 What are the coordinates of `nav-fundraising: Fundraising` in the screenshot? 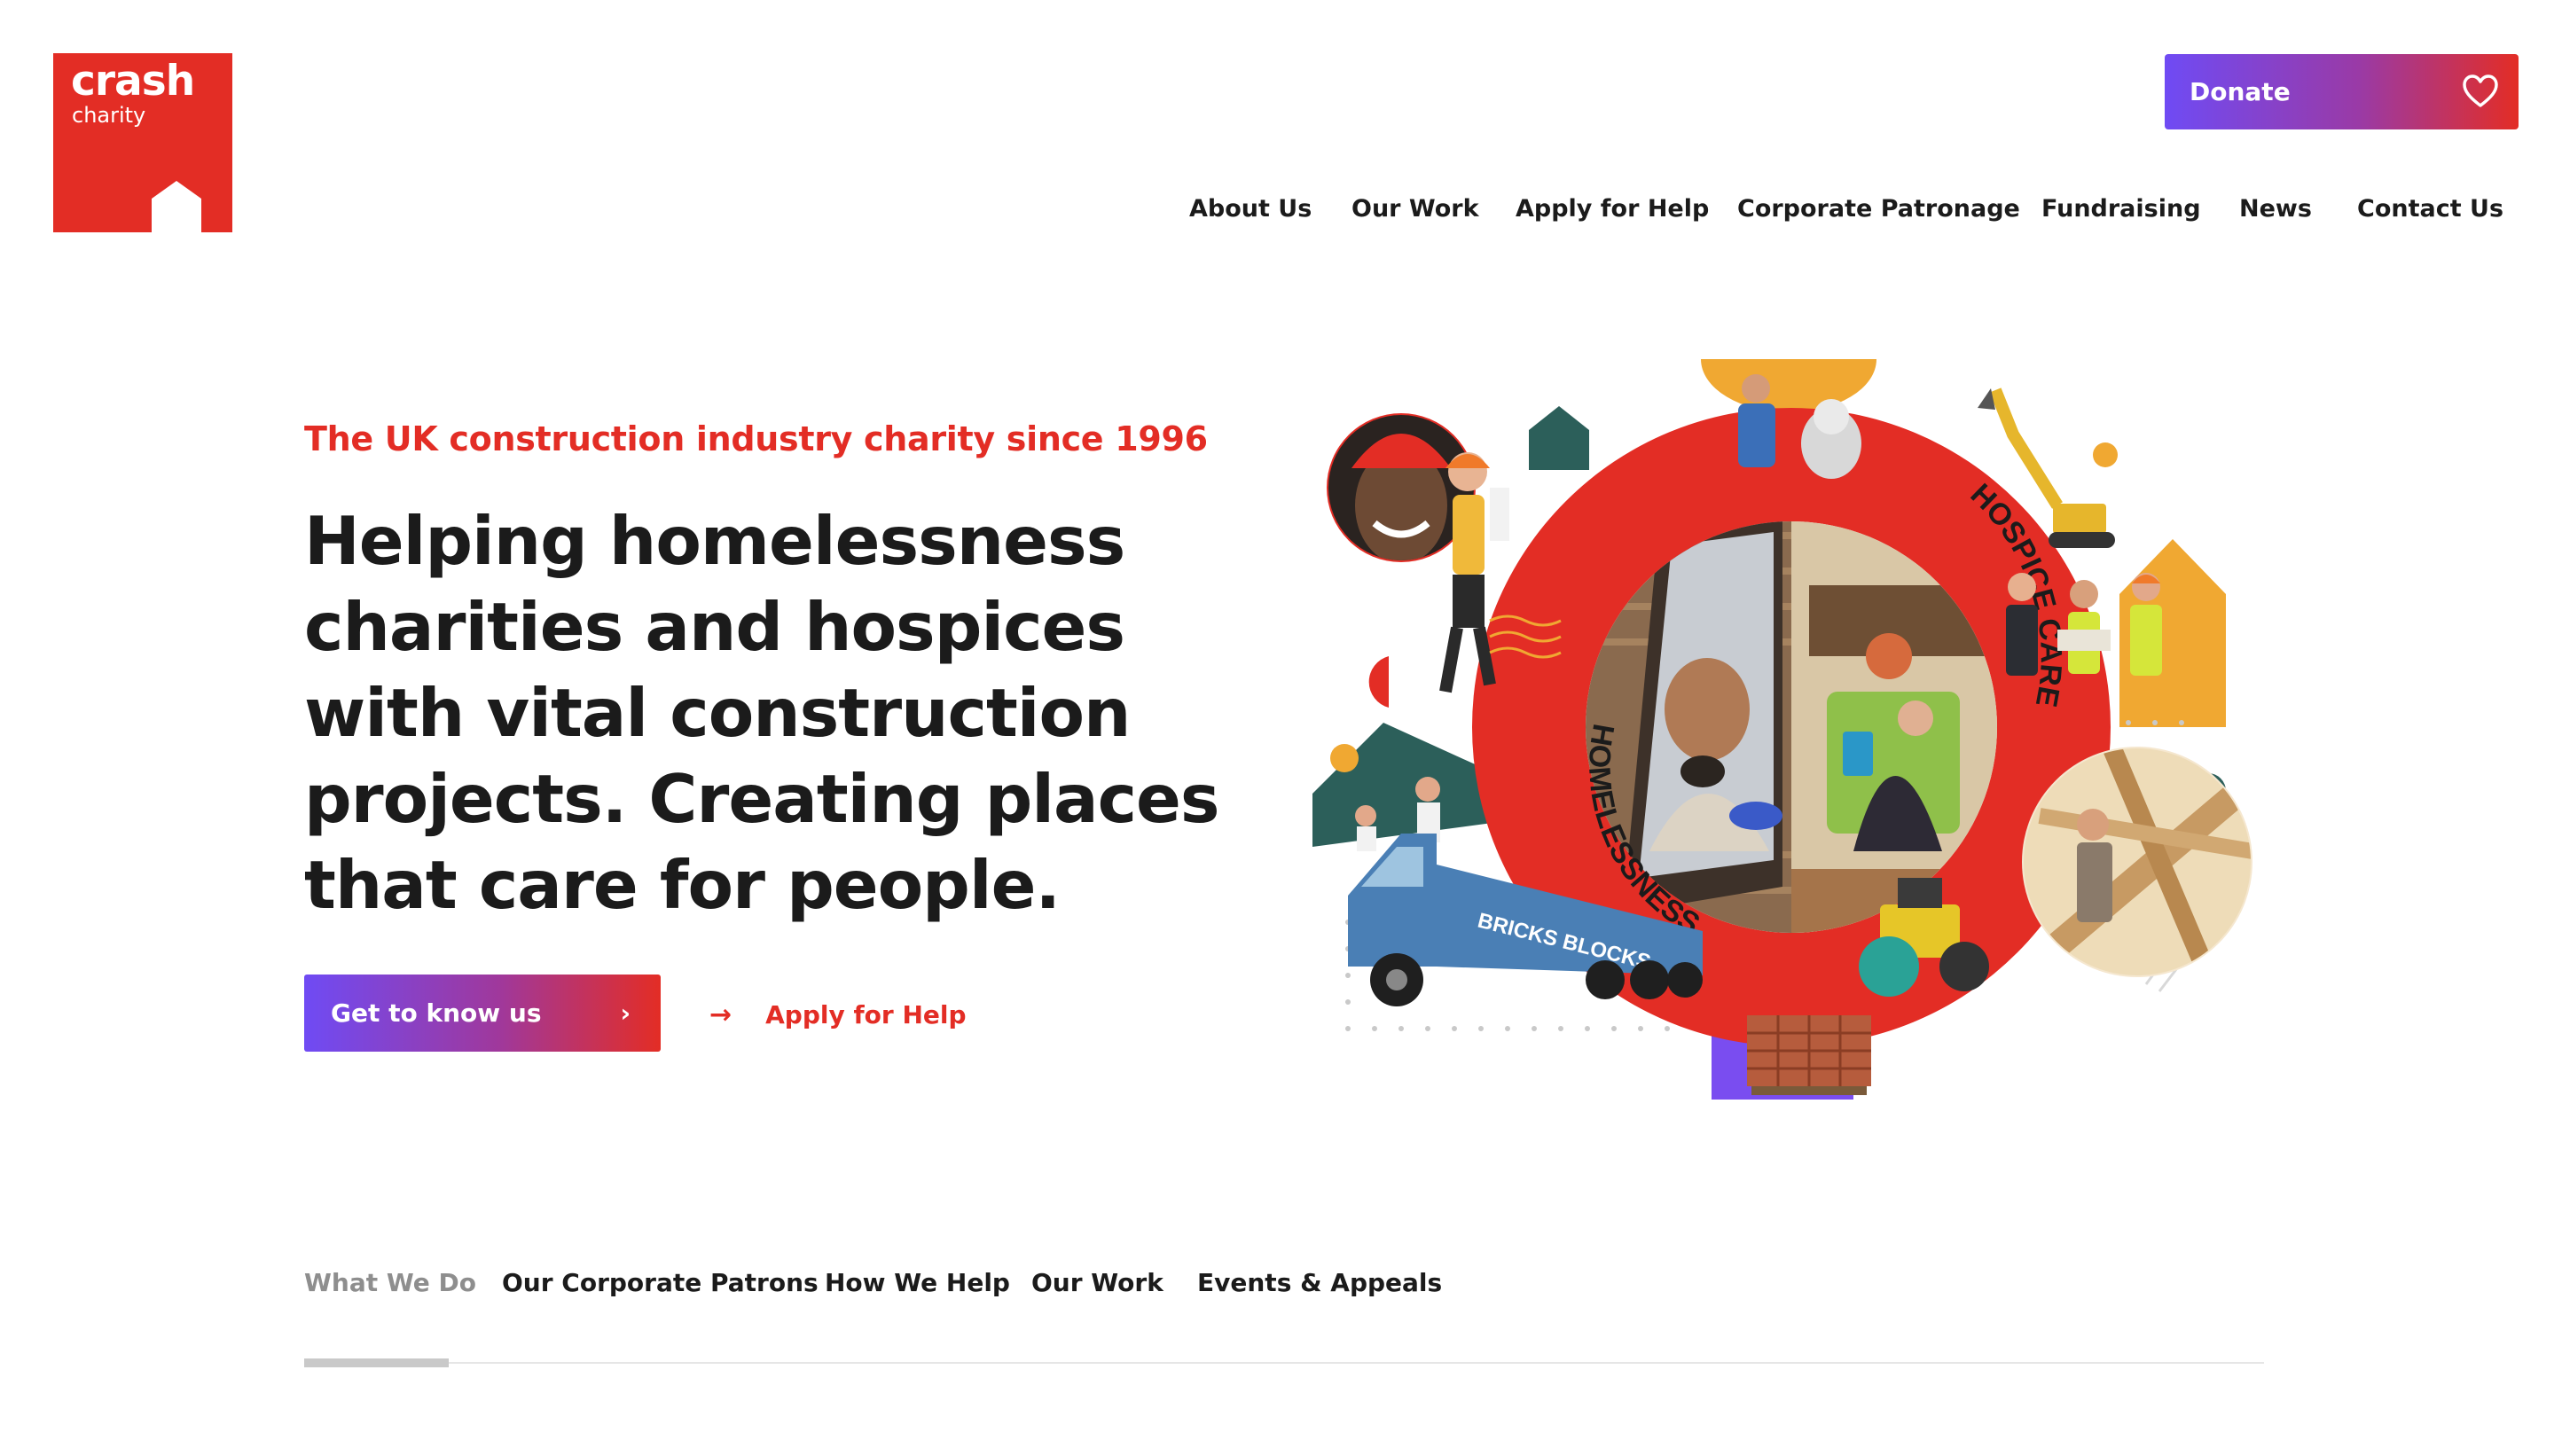 It's located at (2121, 209).